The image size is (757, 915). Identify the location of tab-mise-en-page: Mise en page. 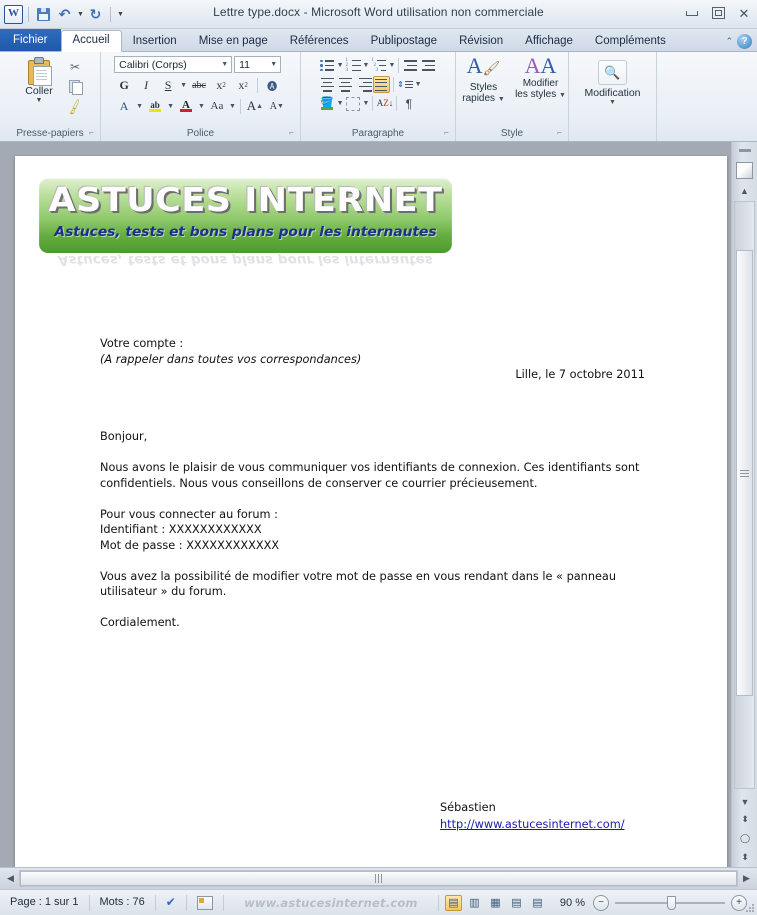
(233, 41).